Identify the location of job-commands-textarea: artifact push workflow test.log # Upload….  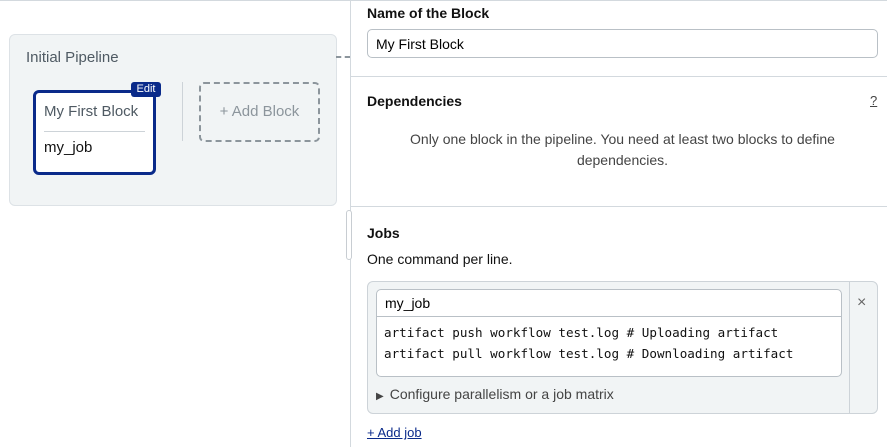
(609, 346).